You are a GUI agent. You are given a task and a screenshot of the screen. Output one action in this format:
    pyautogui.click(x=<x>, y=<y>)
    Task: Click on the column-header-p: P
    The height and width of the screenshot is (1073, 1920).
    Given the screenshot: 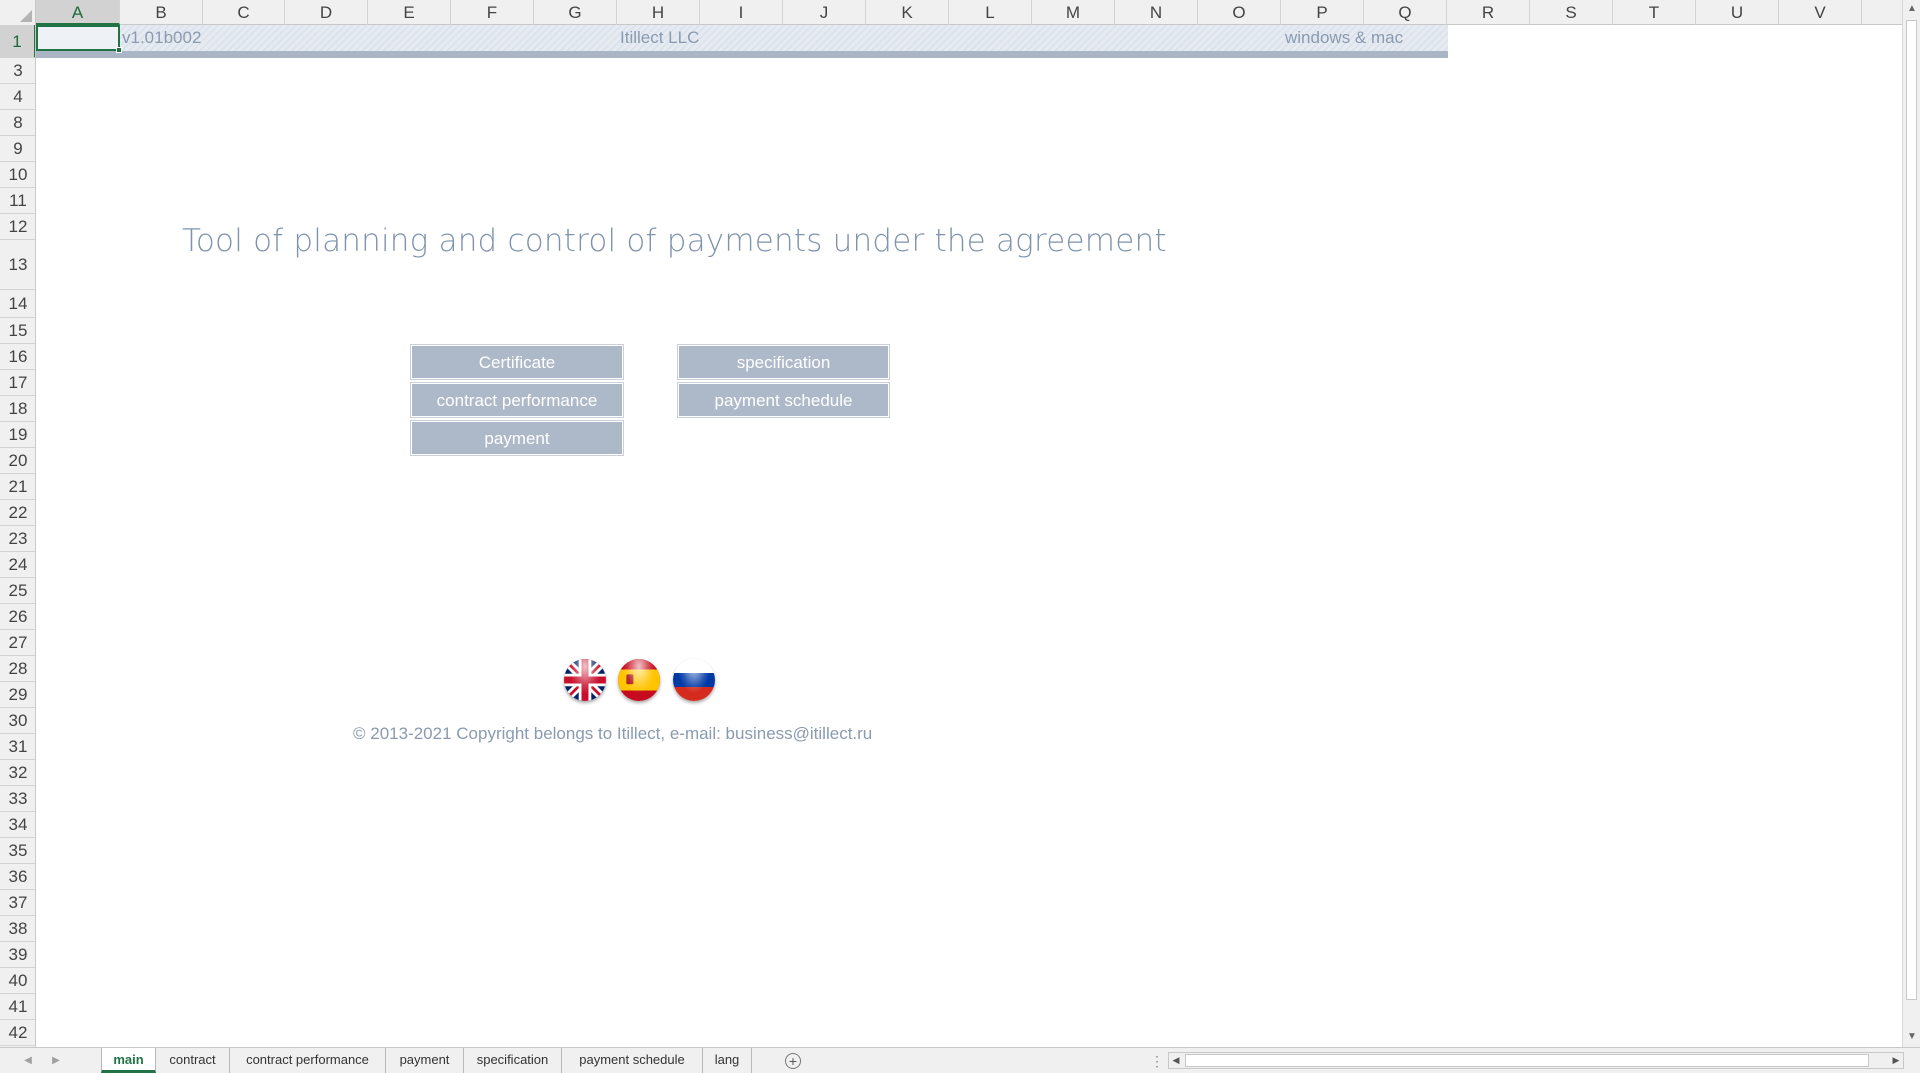 What is the action you would take?
    pyautogui.click(x=1322, y=12)
    